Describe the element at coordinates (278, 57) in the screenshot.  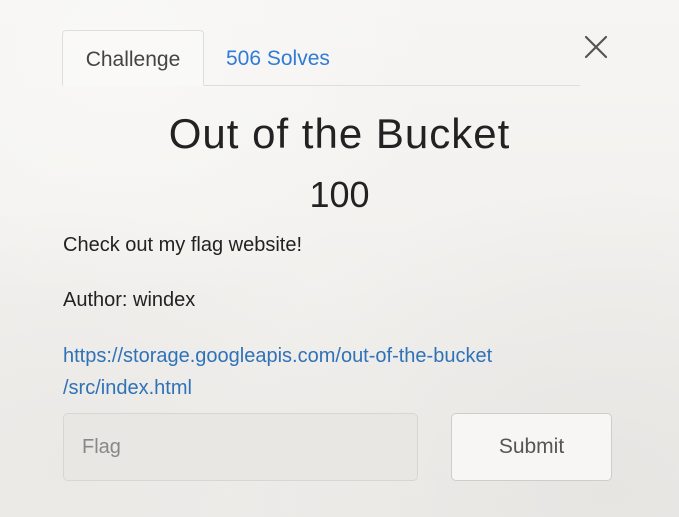
I see `tab-solves: 506 Solves` at that location.